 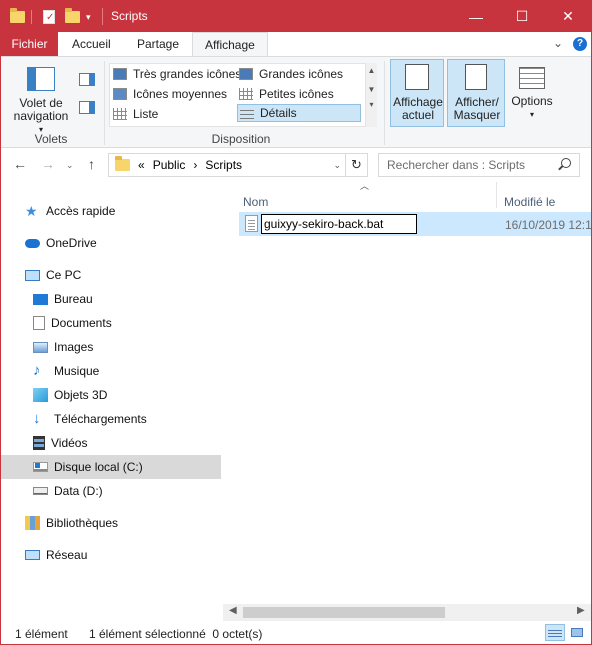 What do you see at coordinates (32, 243) in the screenshot?
I see `cloud-icon` at bounding box center [32, 243].